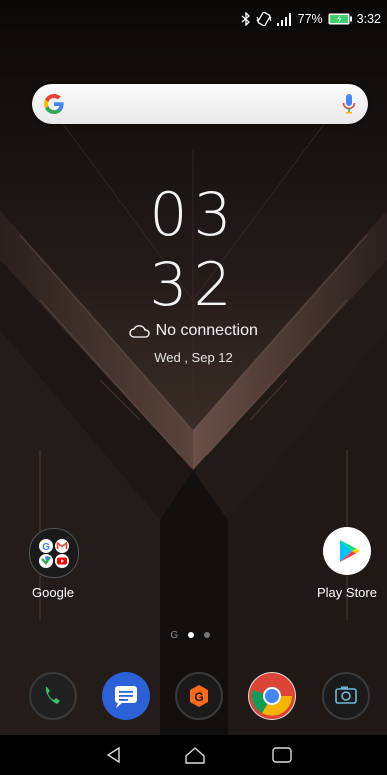 The height and width of the screenshot is (775, 387). What do you see at coordinates (53, 592) in the screenshot?
I see `google-folder-label: Google` at bounding box center [53, 592].